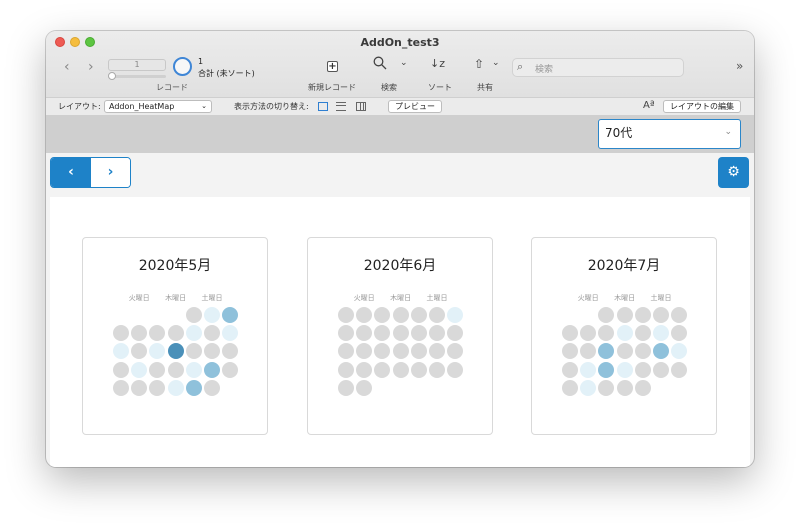  I want to click on record-slider-handle, so click(112, 76).